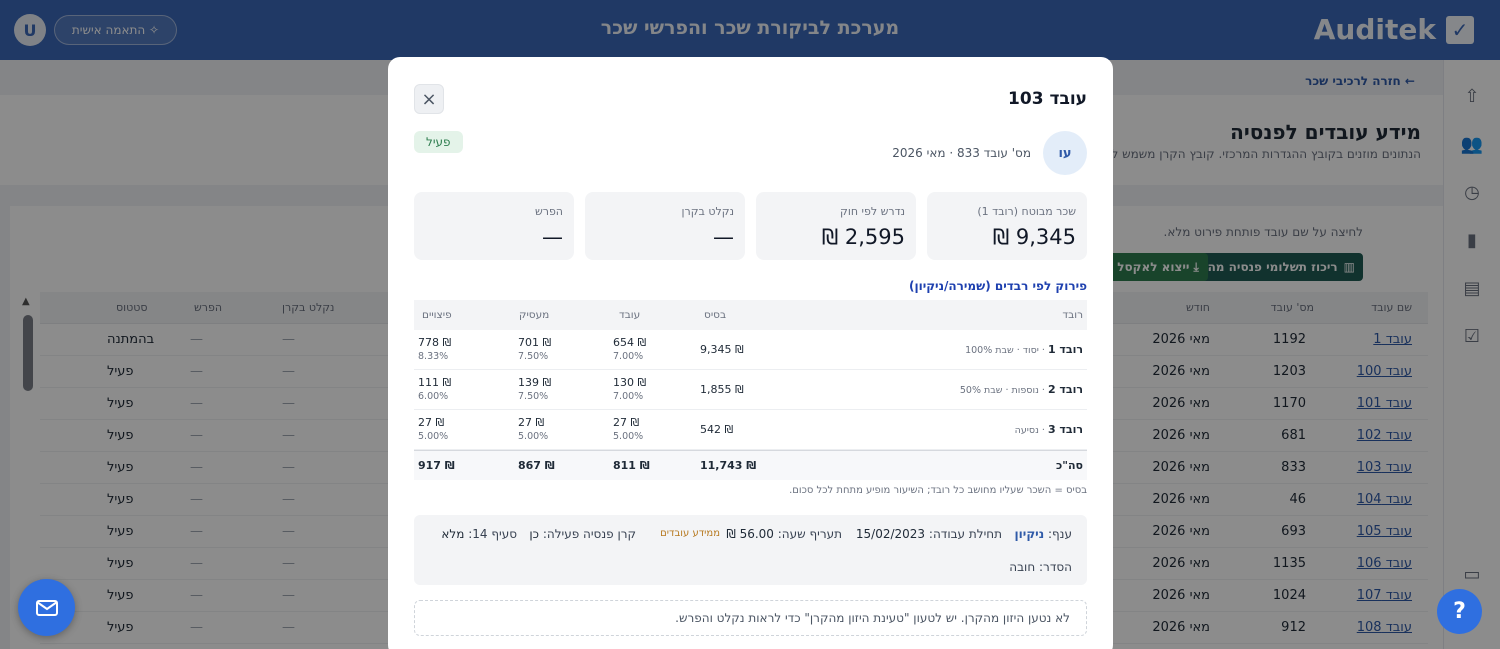  I want to click on employee-avatar: עו, so click(1065, 153).